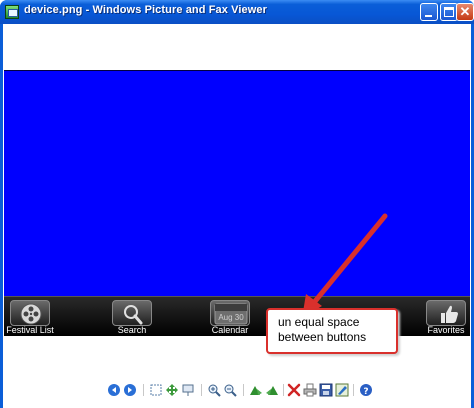 Image resolution: width=474 pixels, height=408 pixels. What do you see at coordinates (319, 322) in the screenshot?
I see `callout-line-1: un equal space` at bounding box center [319, 322].